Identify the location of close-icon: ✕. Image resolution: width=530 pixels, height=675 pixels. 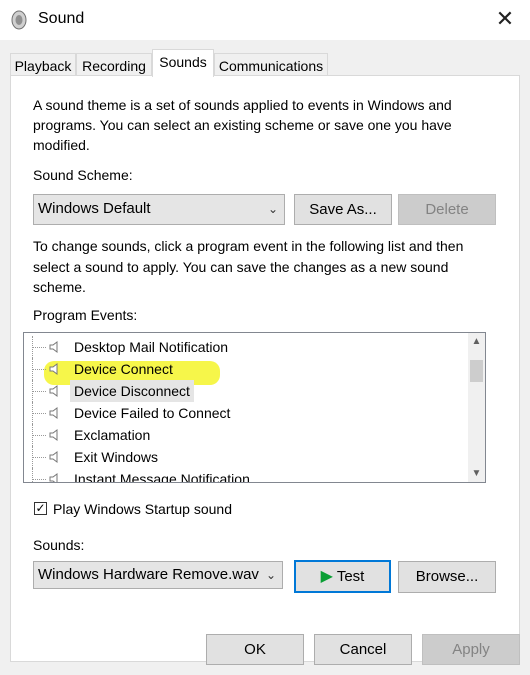
(505, 19).